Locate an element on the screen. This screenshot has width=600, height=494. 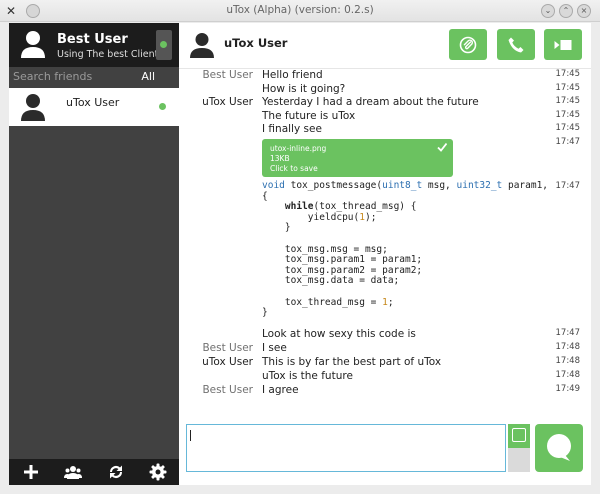
contact-name: uTox User is located at coordinates (256, 43).